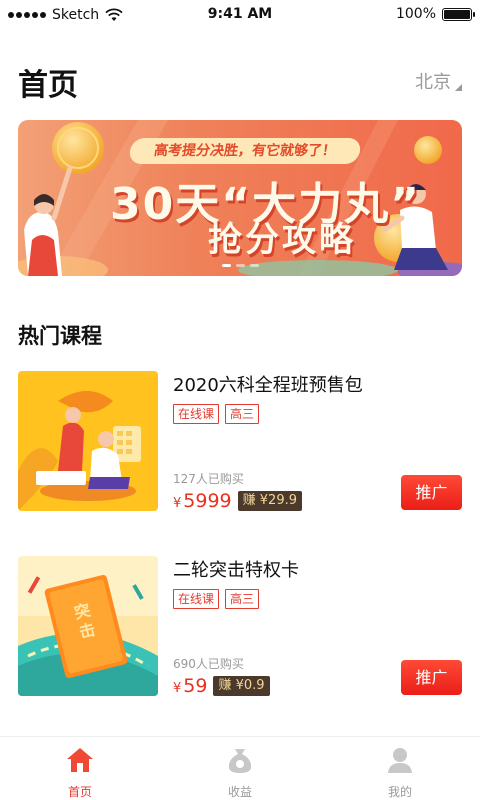  I want to click on price-row: ¥5999 赚 ¥29.9, so click(237, 501).